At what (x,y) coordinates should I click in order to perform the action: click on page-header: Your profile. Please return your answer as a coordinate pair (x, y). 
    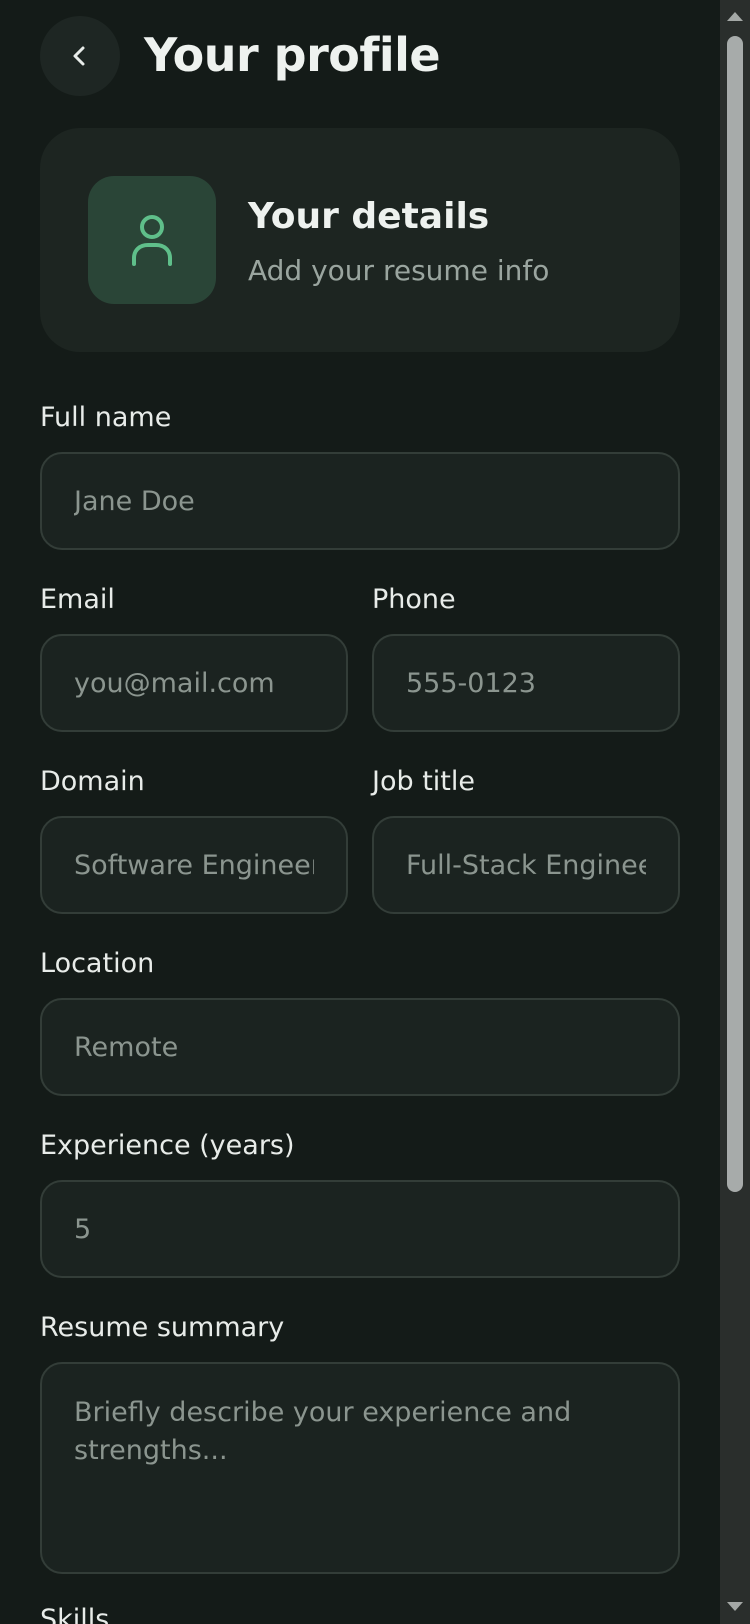
    Looking at the image, I should click on (360, 56).